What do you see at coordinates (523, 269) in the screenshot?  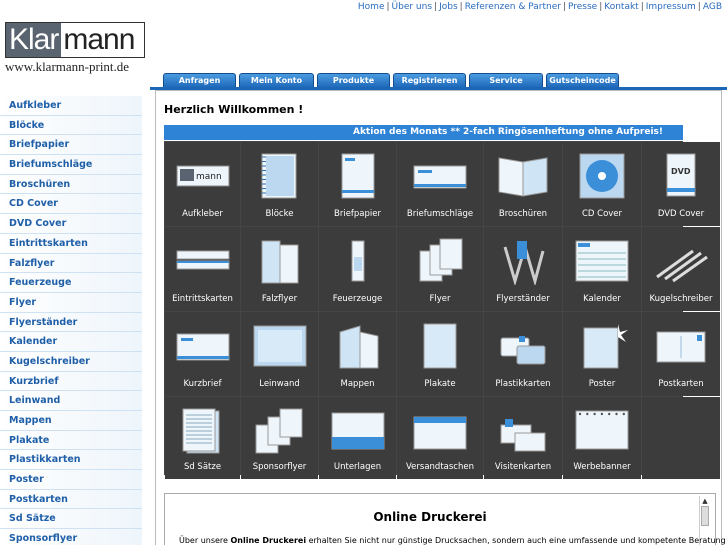 I see `product-tile: Flyerständer` at bounding box center [523, 269].